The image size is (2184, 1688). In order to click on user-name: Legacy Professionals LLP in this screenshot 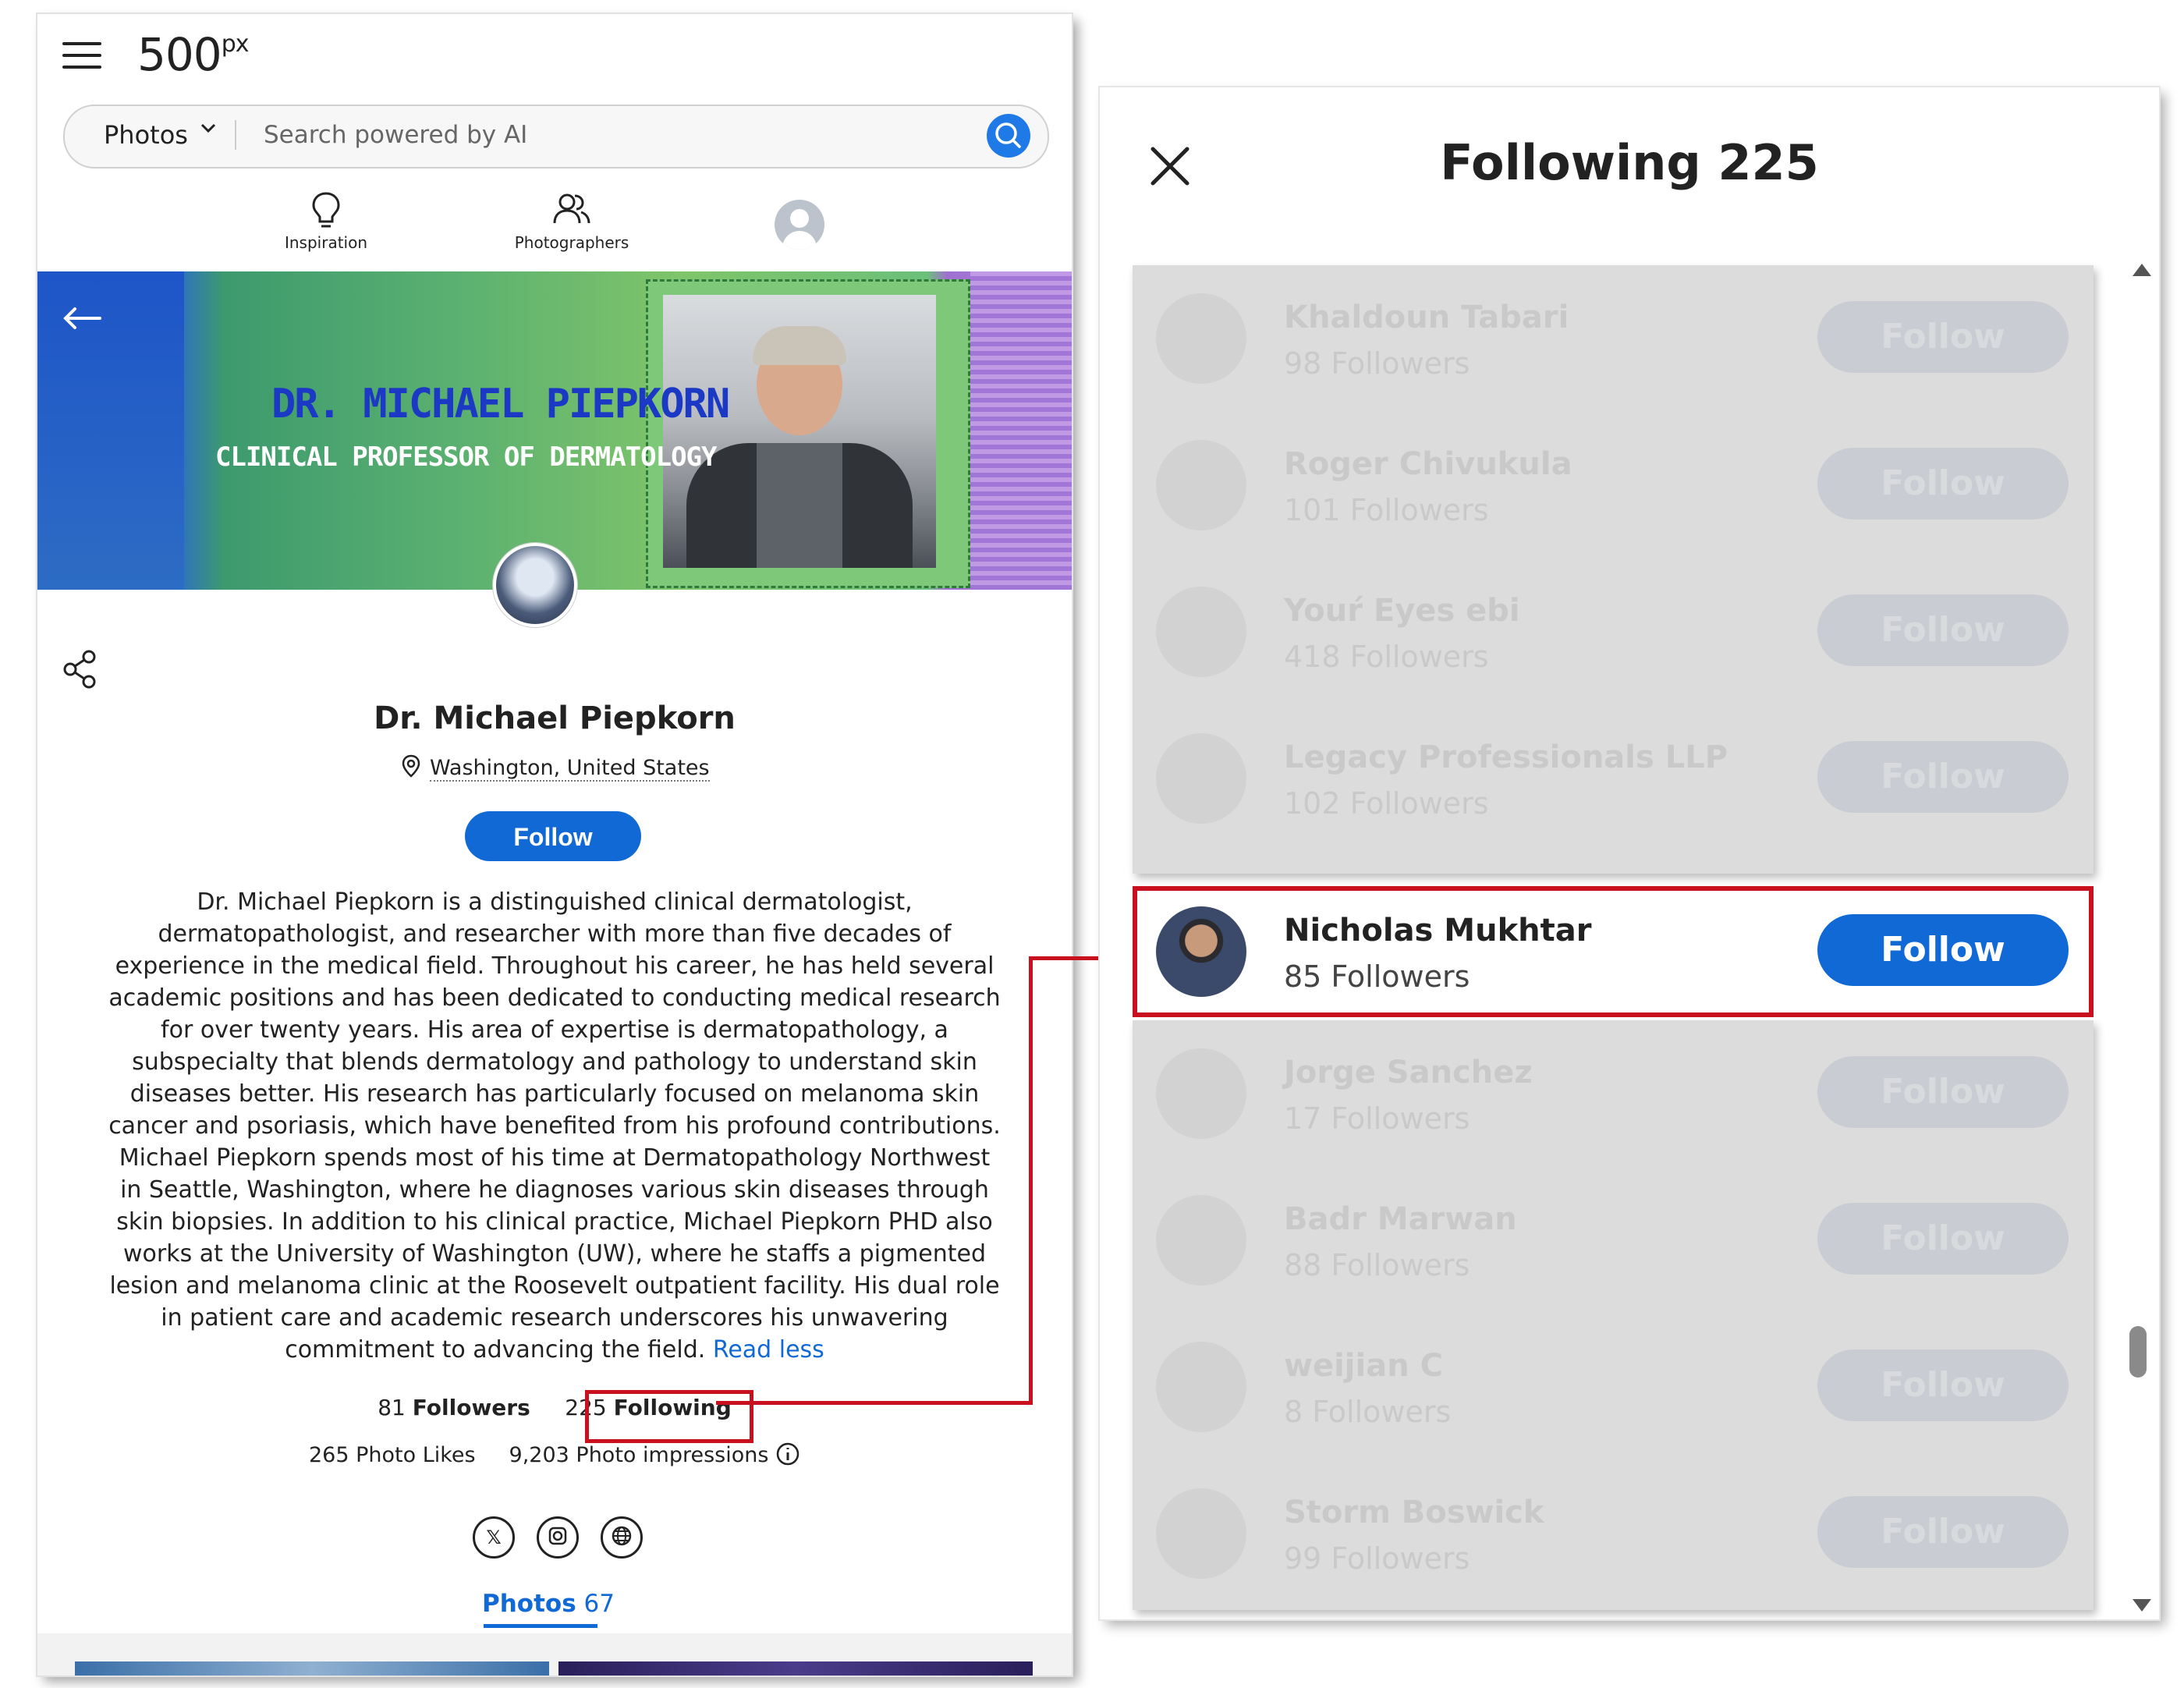, I will do `click(1506, 757)`.